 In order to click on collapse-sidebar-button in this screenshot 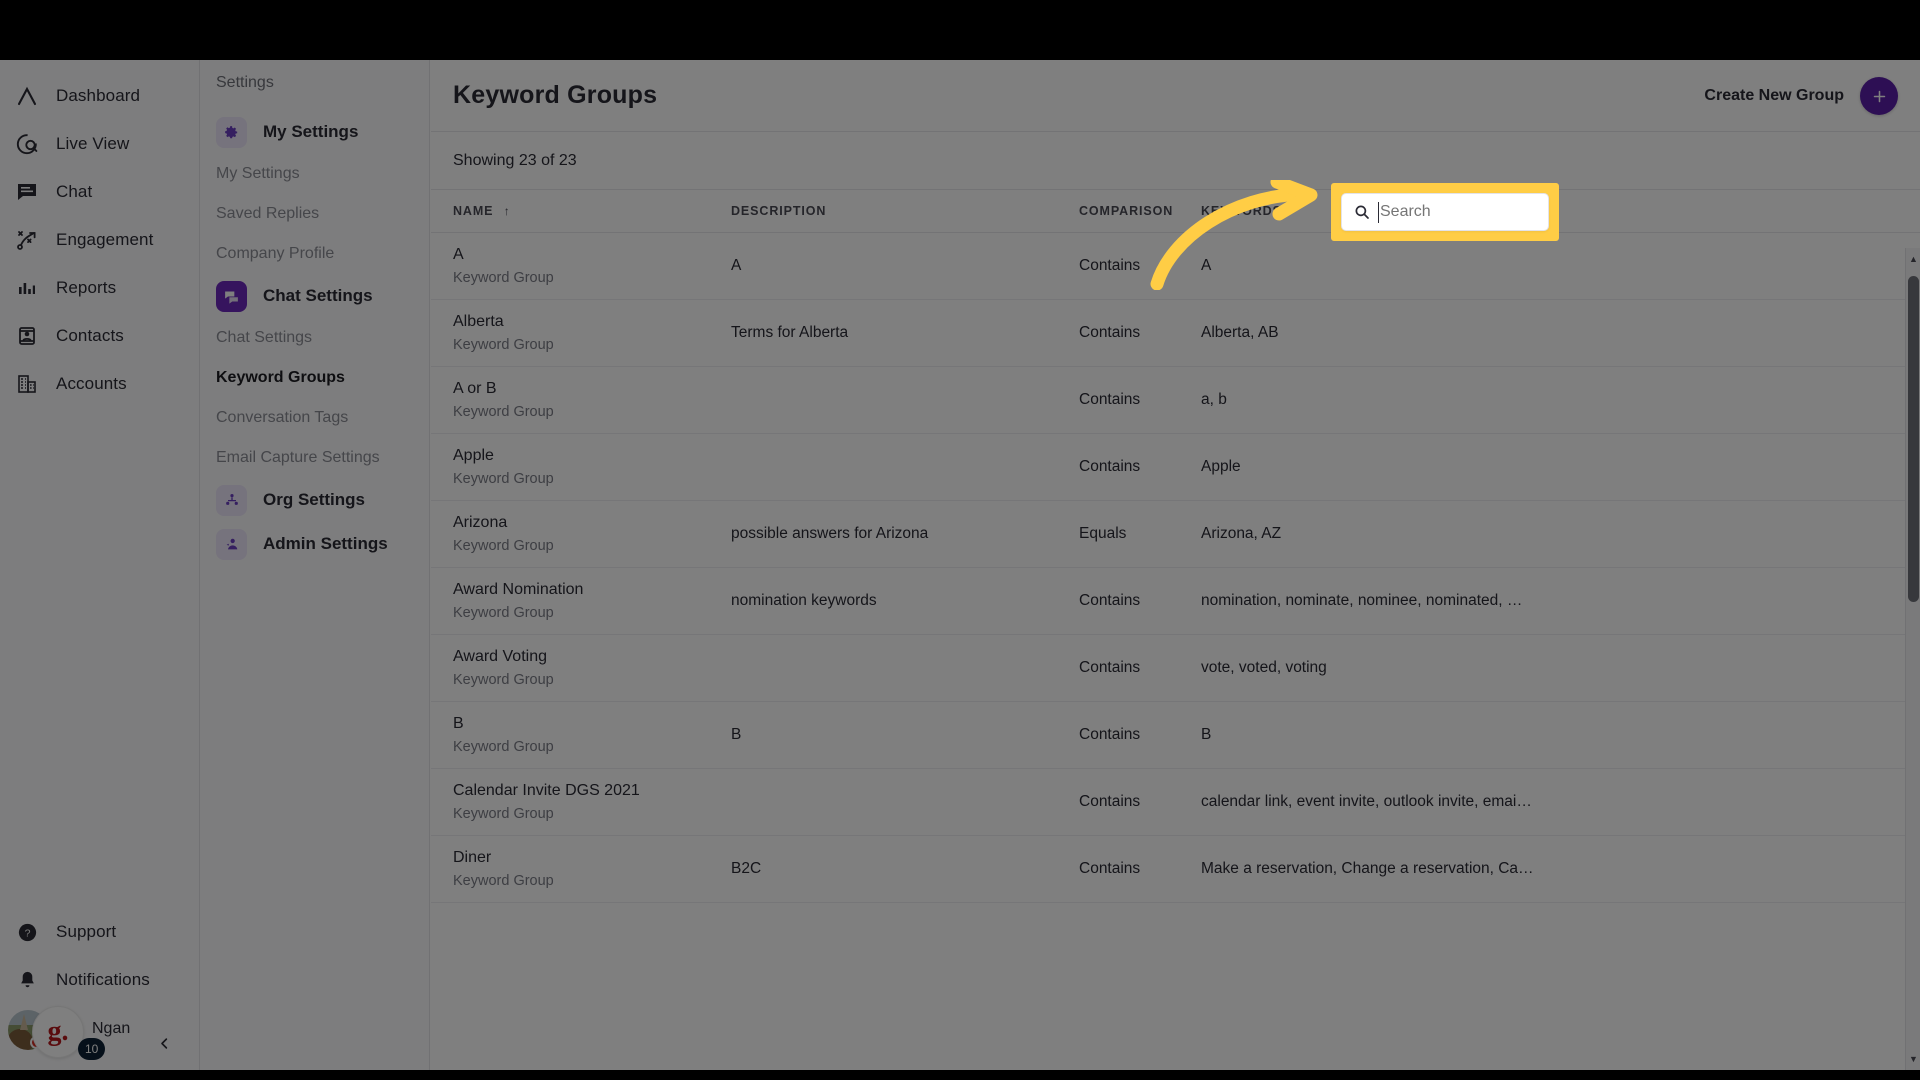, I will do `click(164, 1043)`.